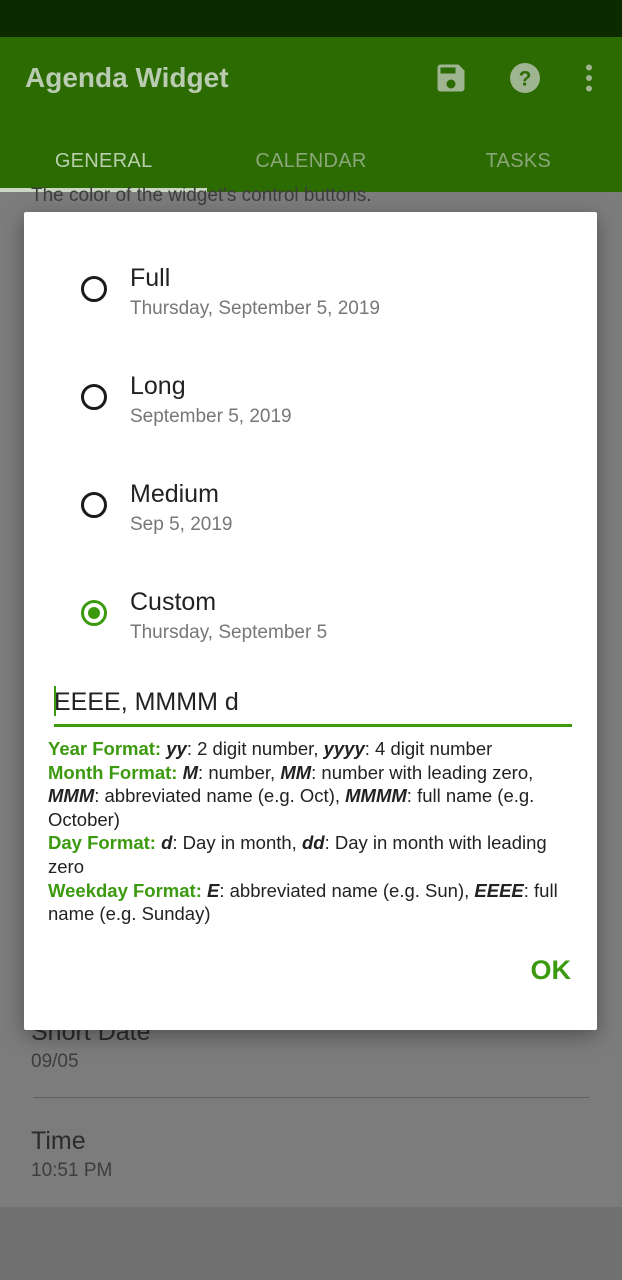 The height and width of the screenshot is (1280, 622). What do you see at coordinates (55, 1061) in the screenshot?
I see `setting-short-date-value: 09/05` at bounding box center [55, 1061].